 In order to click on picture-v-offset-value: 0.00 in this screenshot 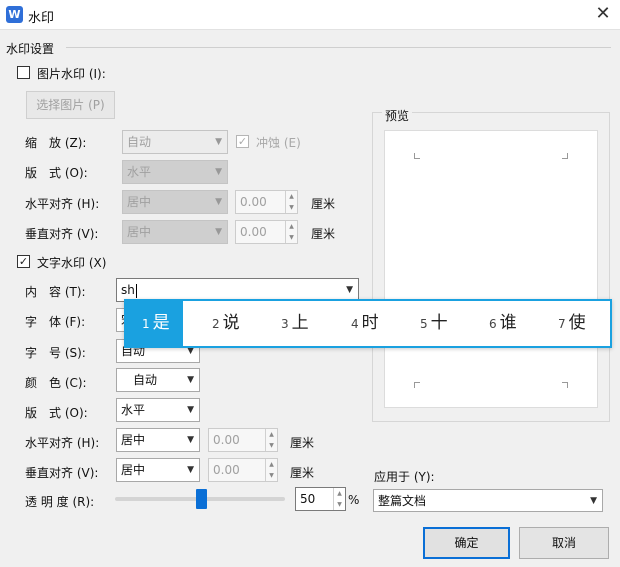, I will do `click(253, 232)`.